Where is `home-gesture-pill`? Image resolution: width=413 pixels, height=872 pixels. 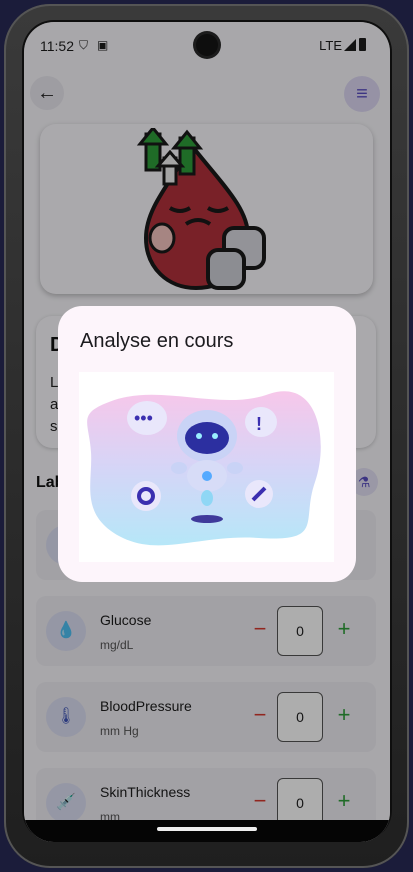
home-gesture-pill is located at coordinates (207, 829).